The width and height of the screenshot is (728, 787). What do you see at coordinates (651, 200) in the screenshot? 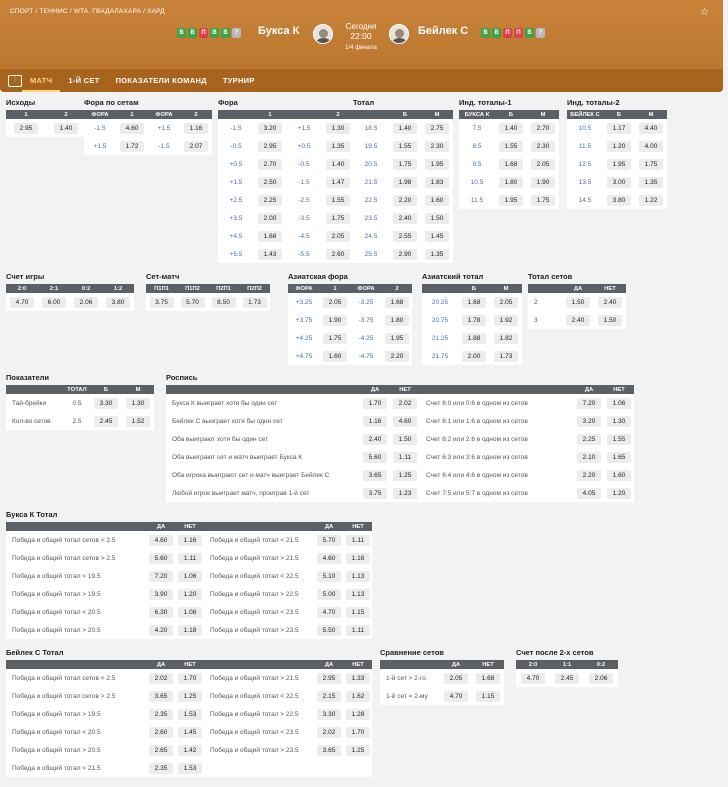
I see `odds-button: 1.22` at bounding box center [651, 200].